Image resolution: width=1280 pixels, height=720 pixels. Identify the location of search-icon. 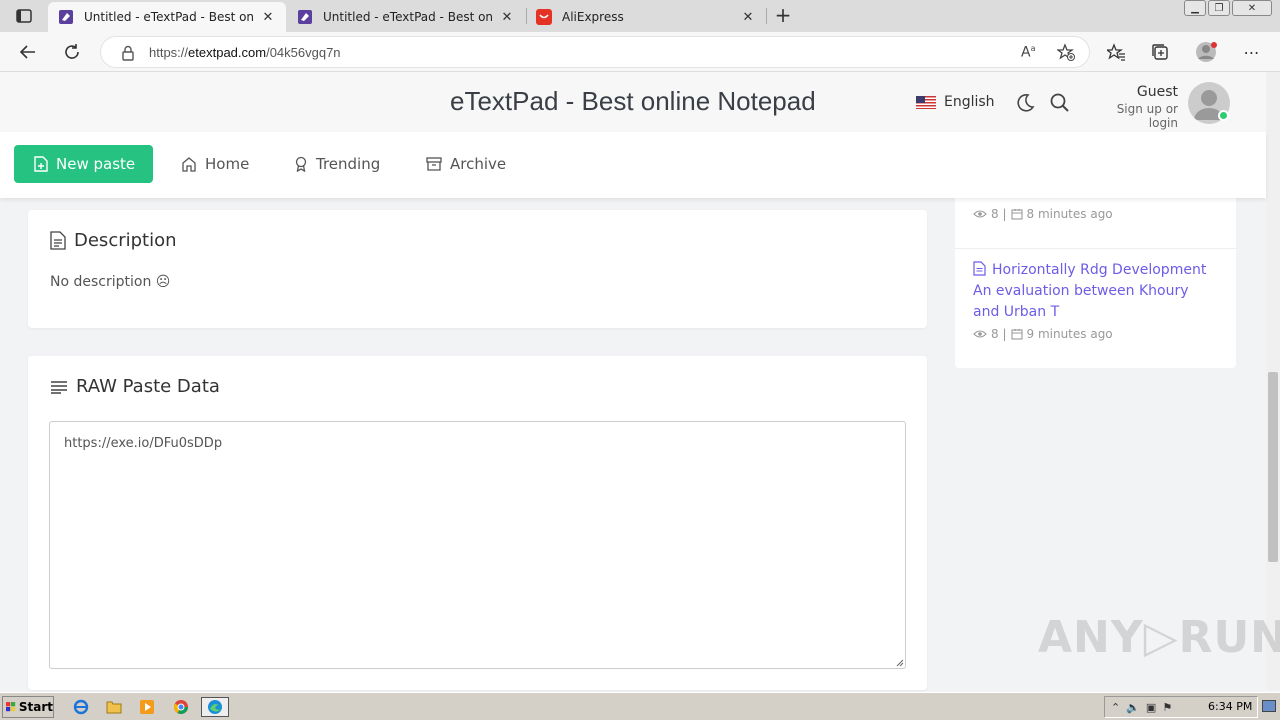
(1060, 103).